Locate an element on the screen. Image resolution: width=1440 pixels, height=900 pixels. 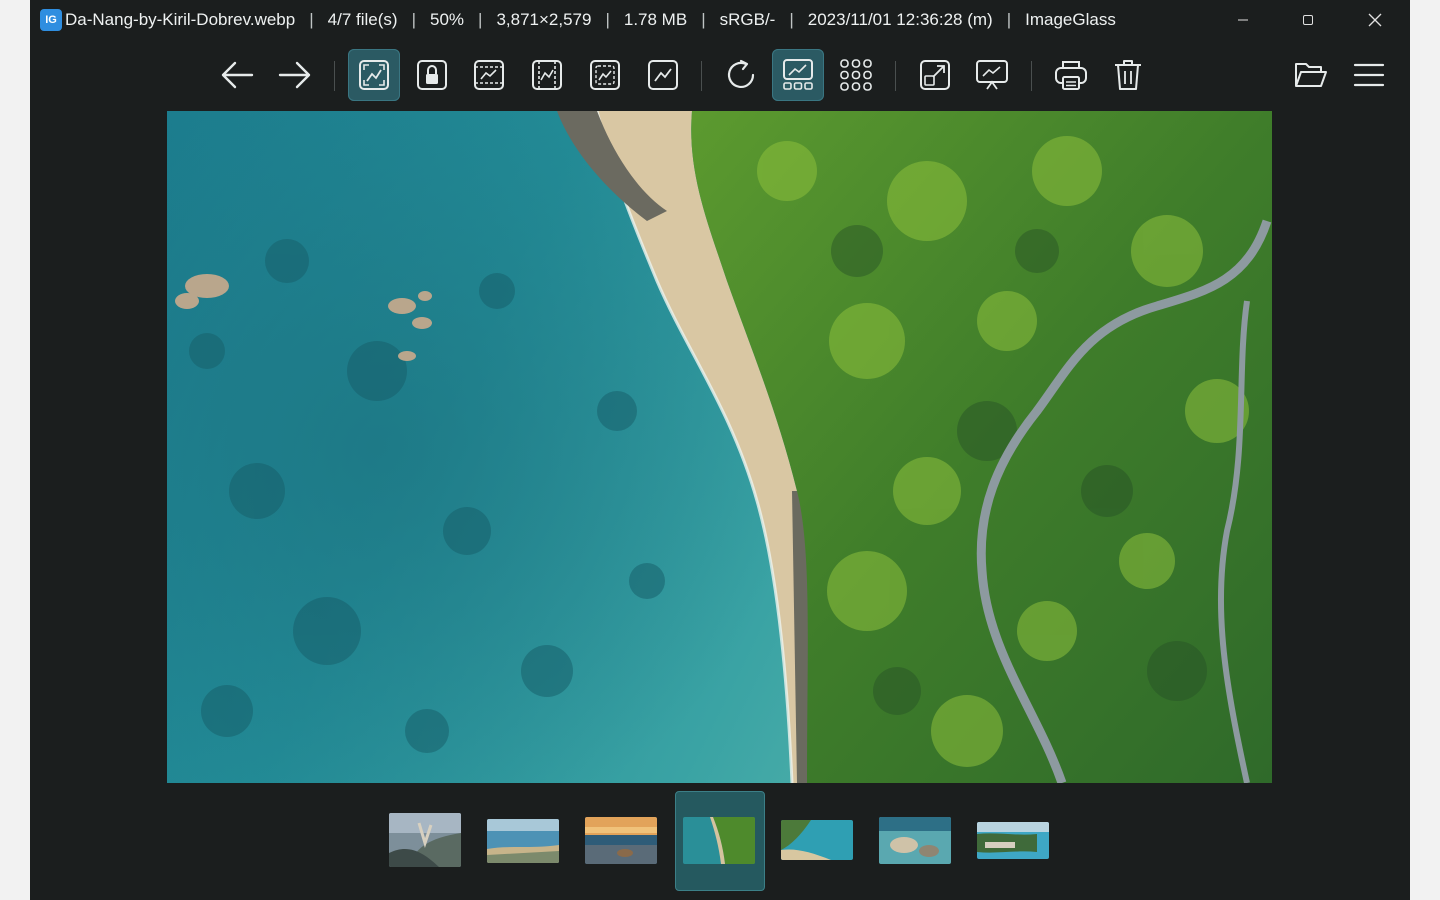
scale-to-height-button is located at coordinates (547, 75).